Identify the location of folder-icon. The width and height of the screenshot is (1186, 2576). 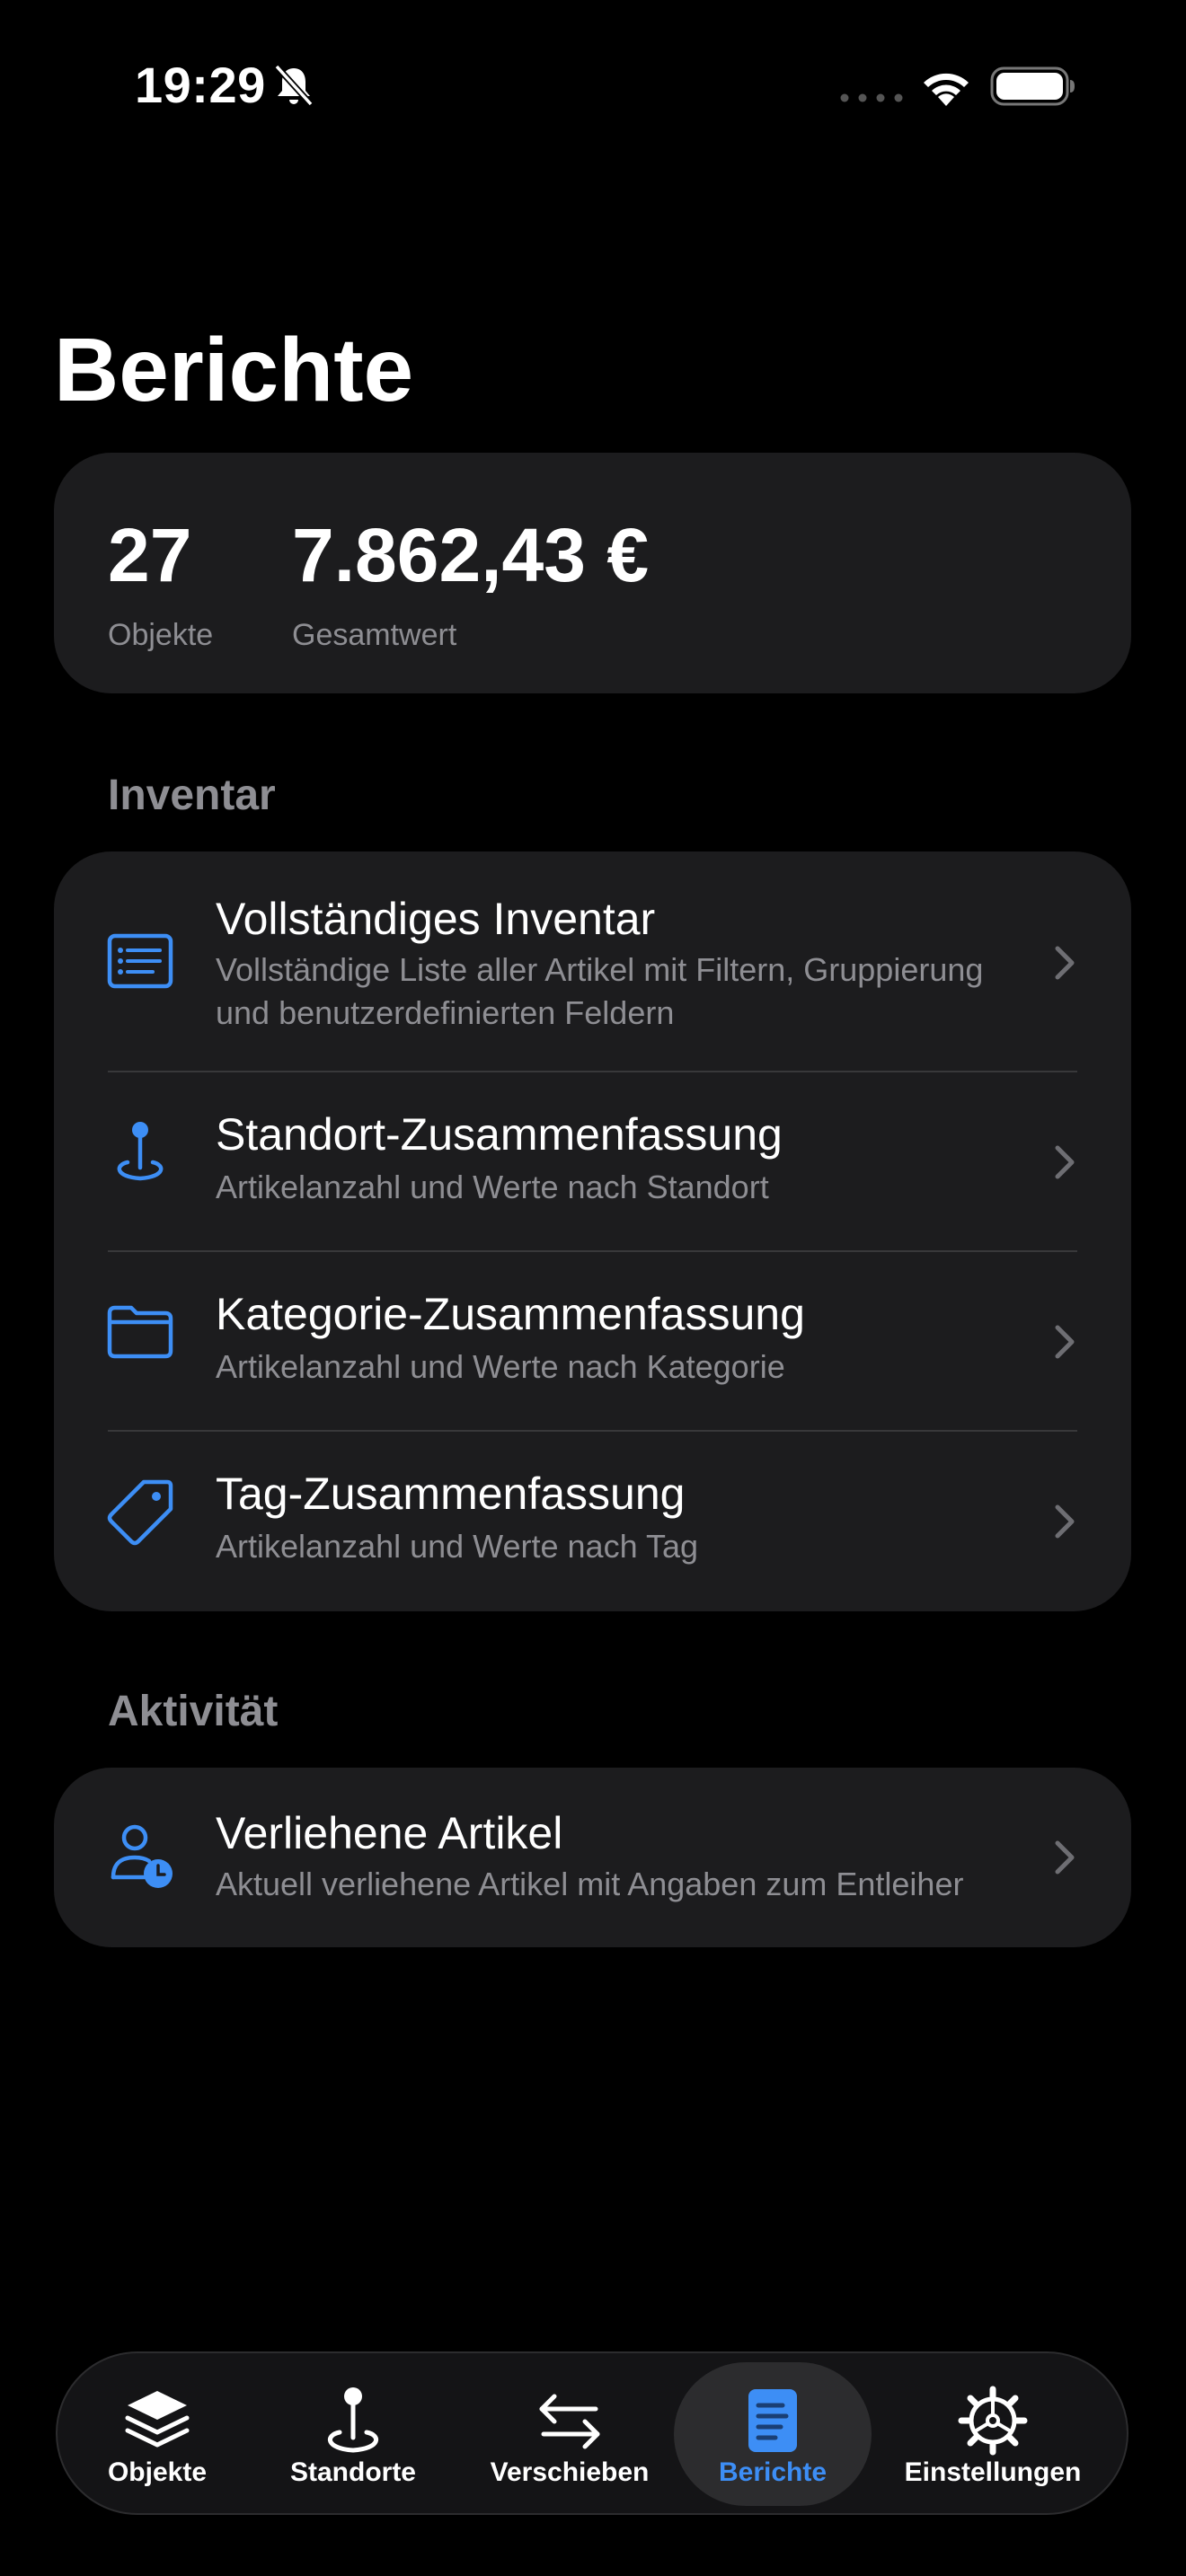
(140, 1332).